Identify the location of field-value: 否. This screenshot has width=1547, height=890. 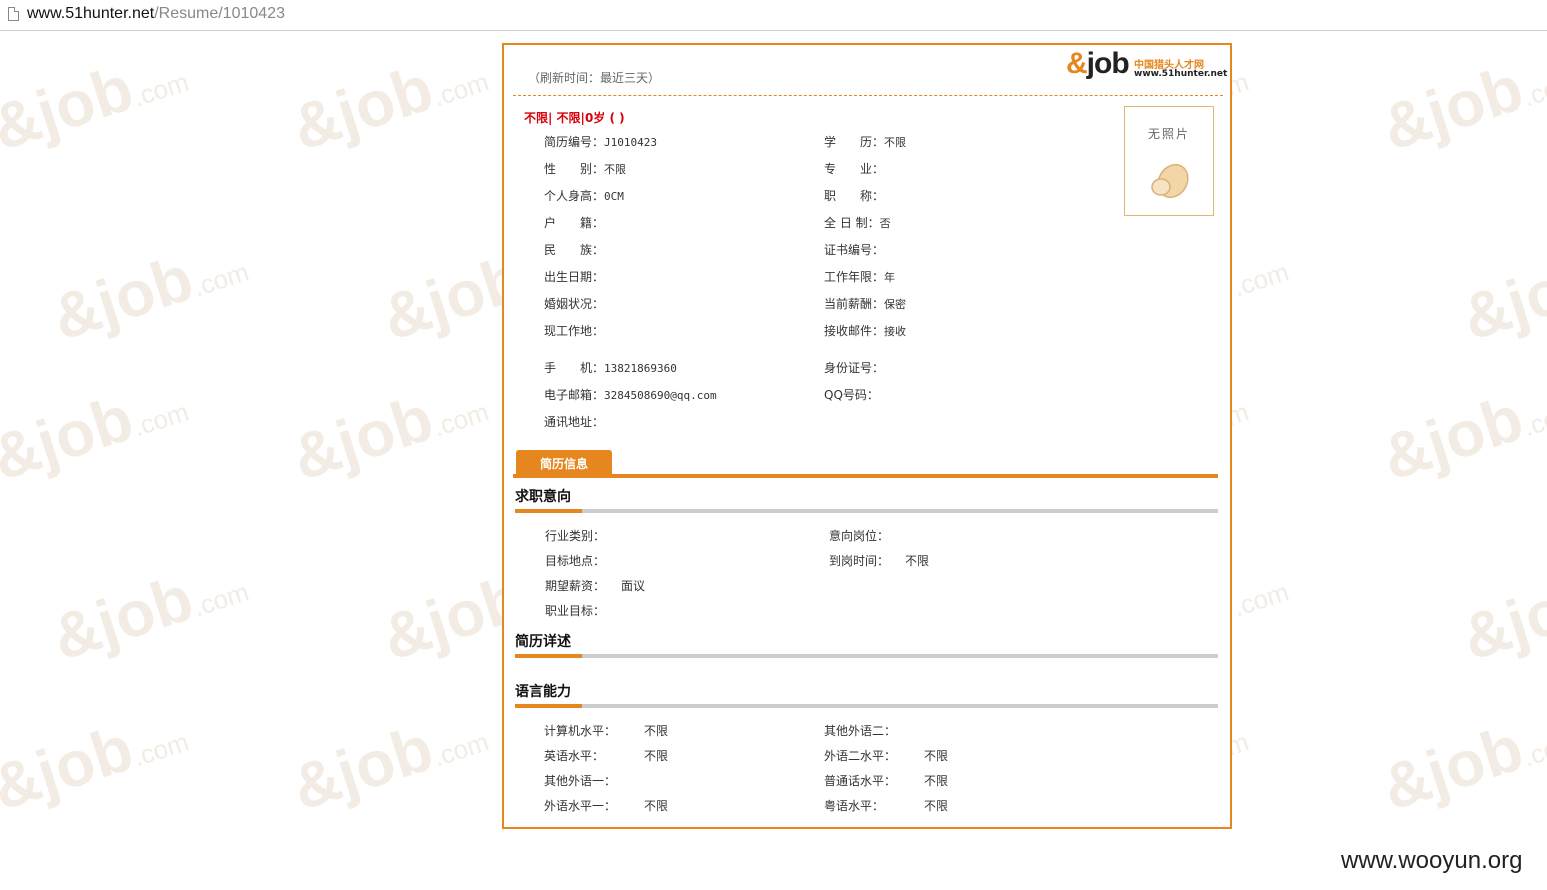
(885, 223).